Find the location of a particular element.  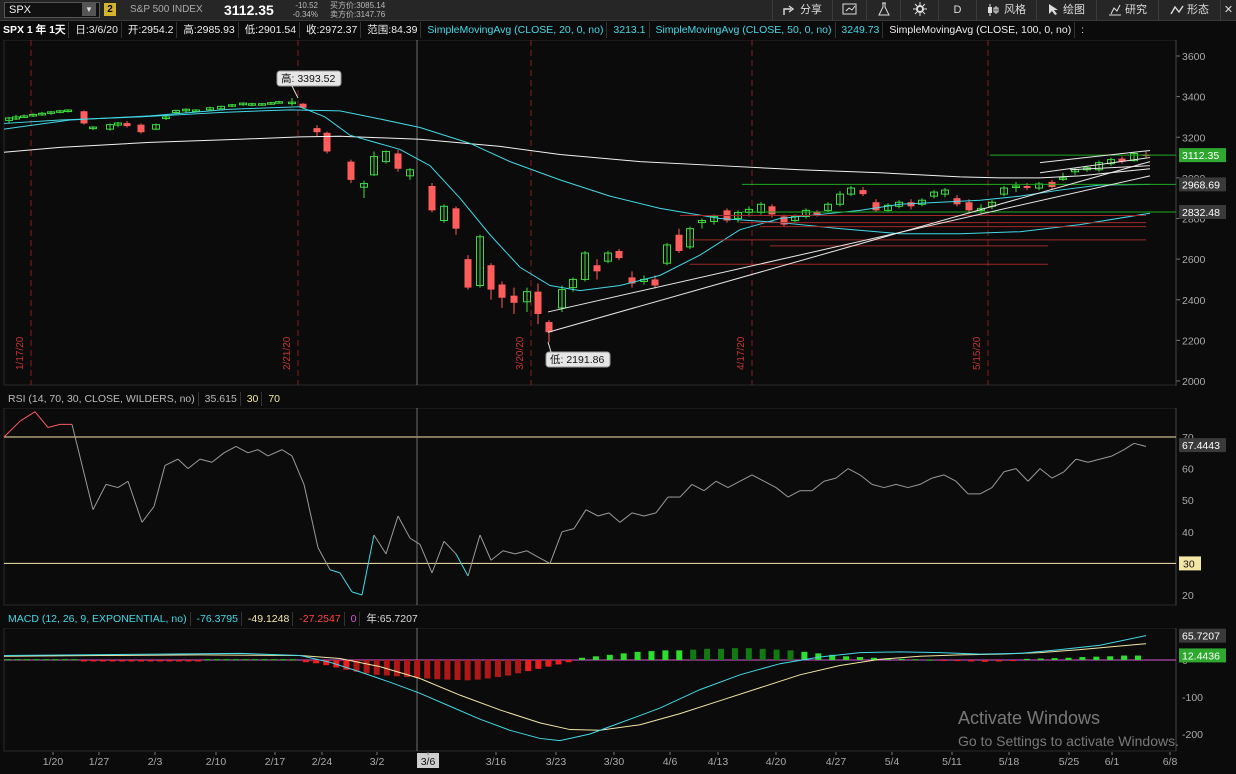

sma20-label: SimpleMovingAvg (CLOSE, 20, 0, no) is located at coordinates (516, 30).